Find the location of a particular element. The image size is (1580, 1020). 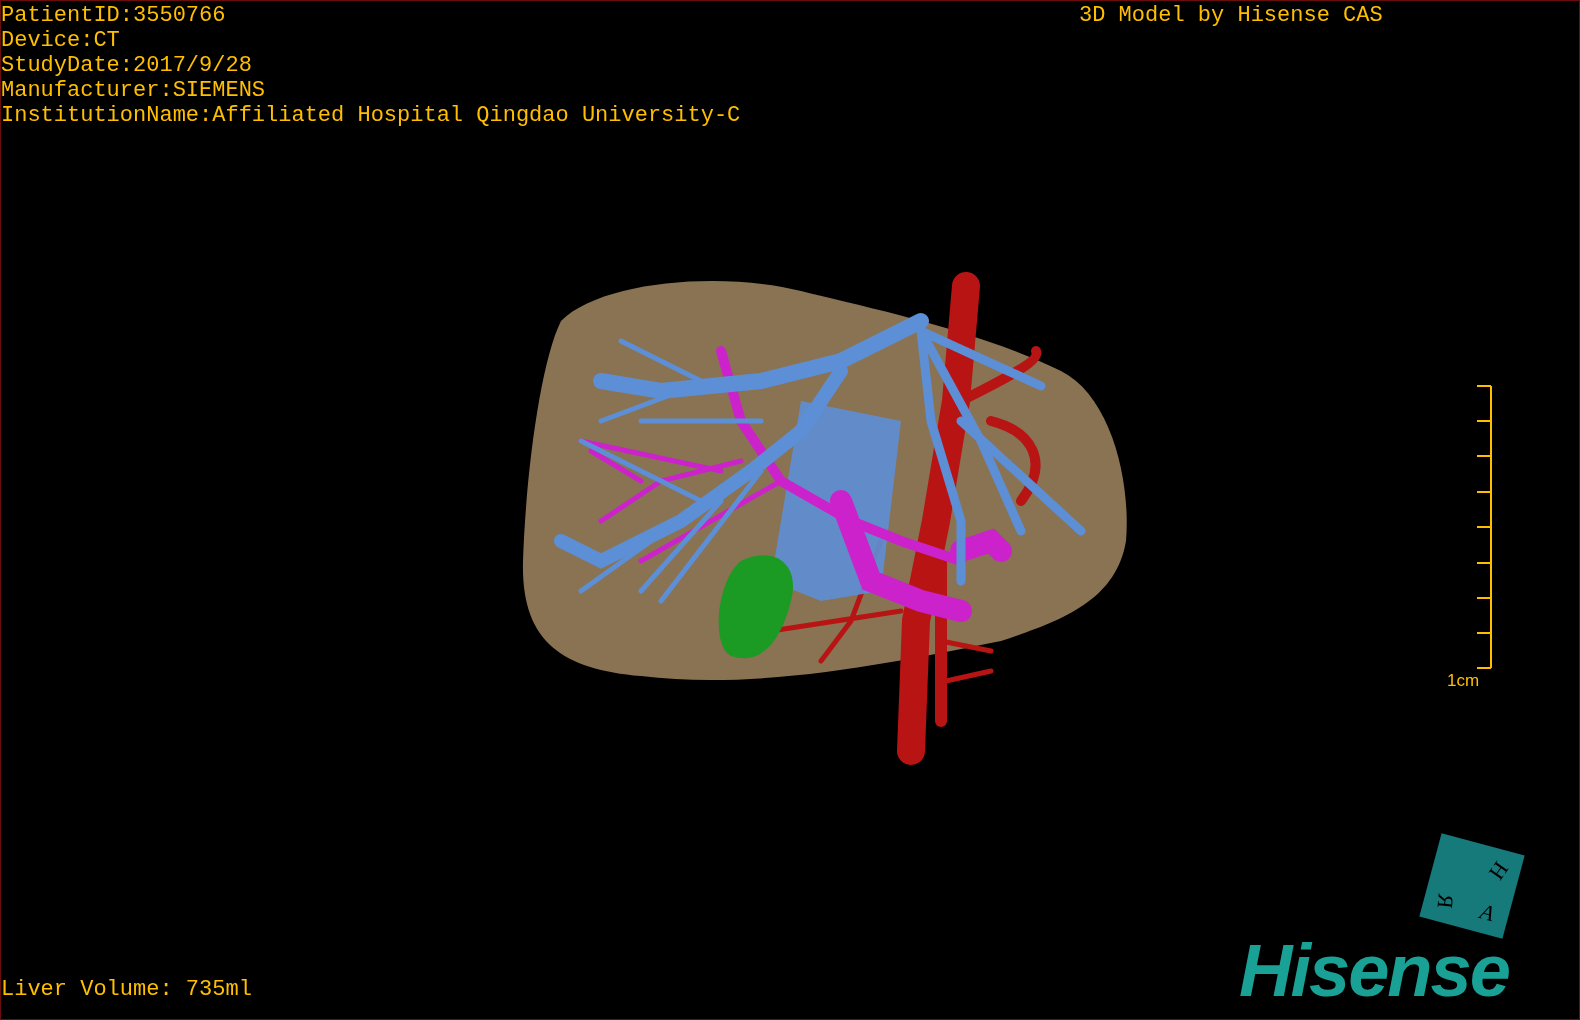

logo: Hisense is located at coordinates (1374, 971).